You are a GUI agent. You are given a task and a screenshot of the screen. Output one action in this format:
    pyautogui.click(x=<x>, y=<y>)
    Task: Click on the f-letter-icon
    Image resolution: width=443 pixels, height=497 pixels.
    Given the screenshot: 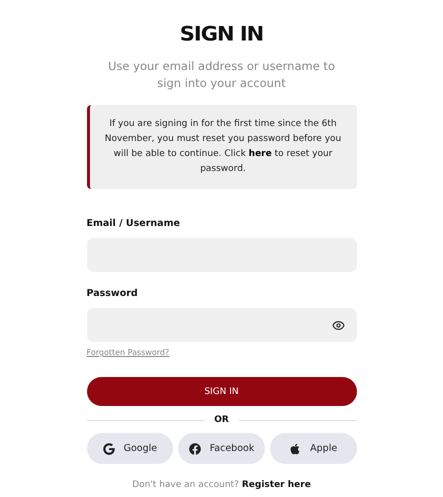 What is the action you would take?
    pyautogui.click(x=194, y=448)
    